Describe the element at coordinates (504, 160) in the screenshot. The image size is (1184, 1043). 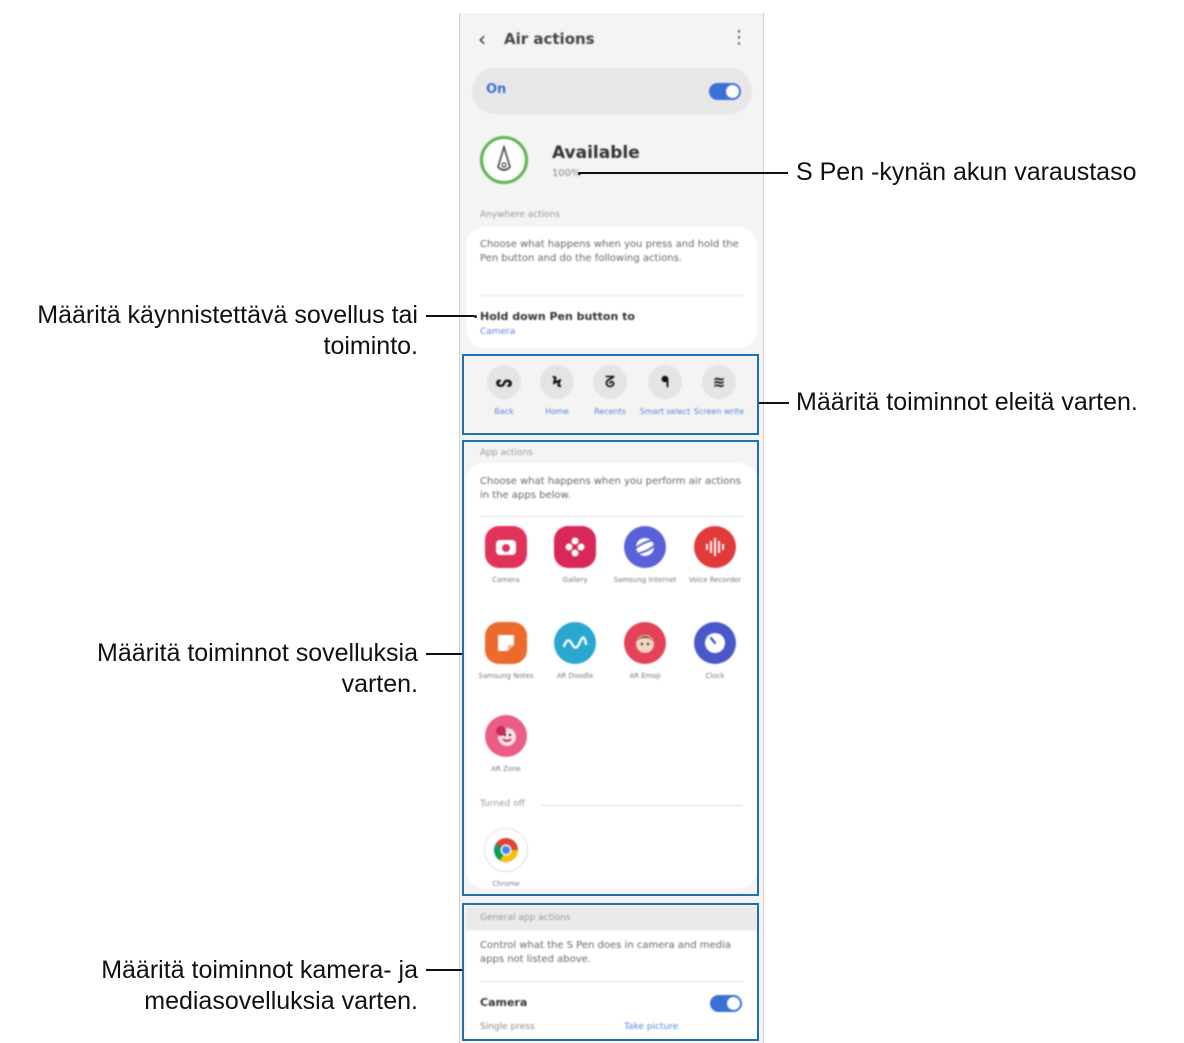
I see `s-pen-icon` at that location.